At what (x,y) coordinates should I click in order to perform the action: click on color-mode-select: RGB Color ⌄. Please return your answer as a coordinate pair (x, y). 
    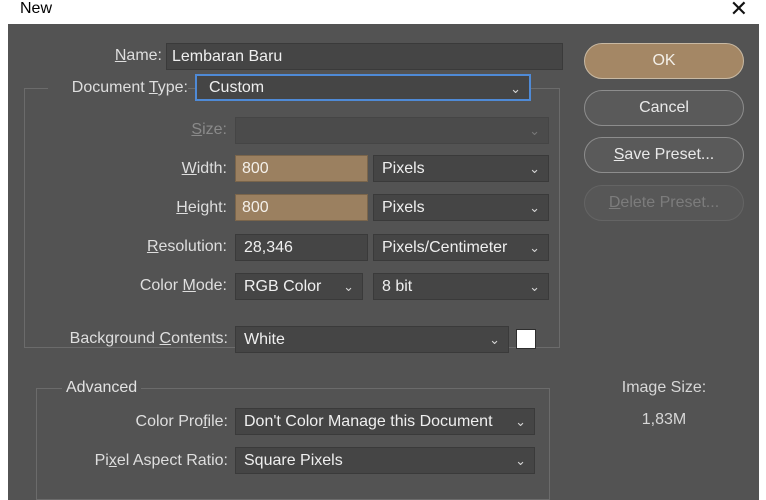
    Looking at the image, I should click on (299, 286).